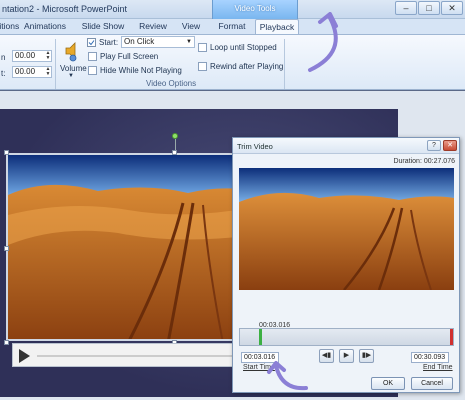  I want to click on tab-review: Review, so click(153, 26).